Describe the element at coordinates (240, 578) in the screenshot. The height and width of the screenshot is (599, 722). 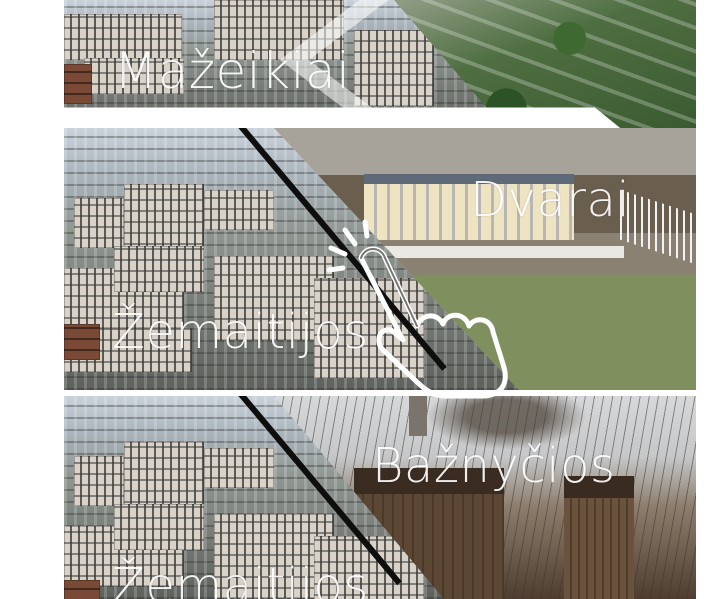
I see `card-from-label: Žemaitijos` at that location.